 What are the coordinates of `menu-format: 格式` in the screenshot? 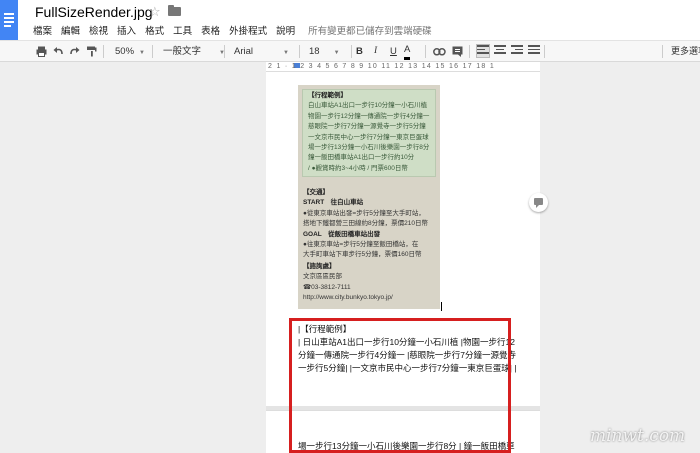 It's located at (154, 31).